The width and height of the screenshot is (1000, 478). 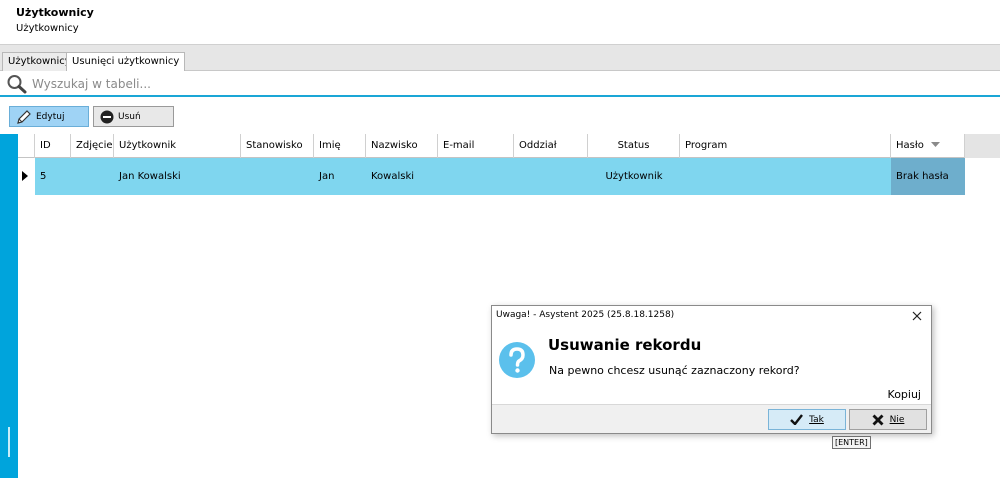 I want to click on no-button: Nie, so click(x=888, y=419).